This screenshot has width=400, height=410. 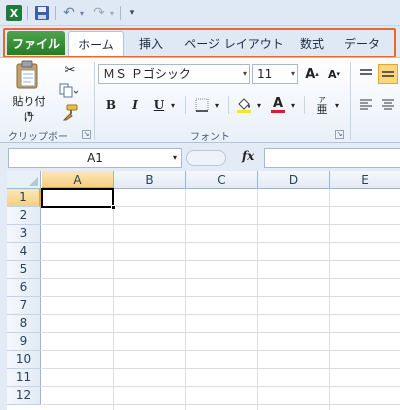 I want to click on redo-icon: ↷, so click(x=99, y=13).